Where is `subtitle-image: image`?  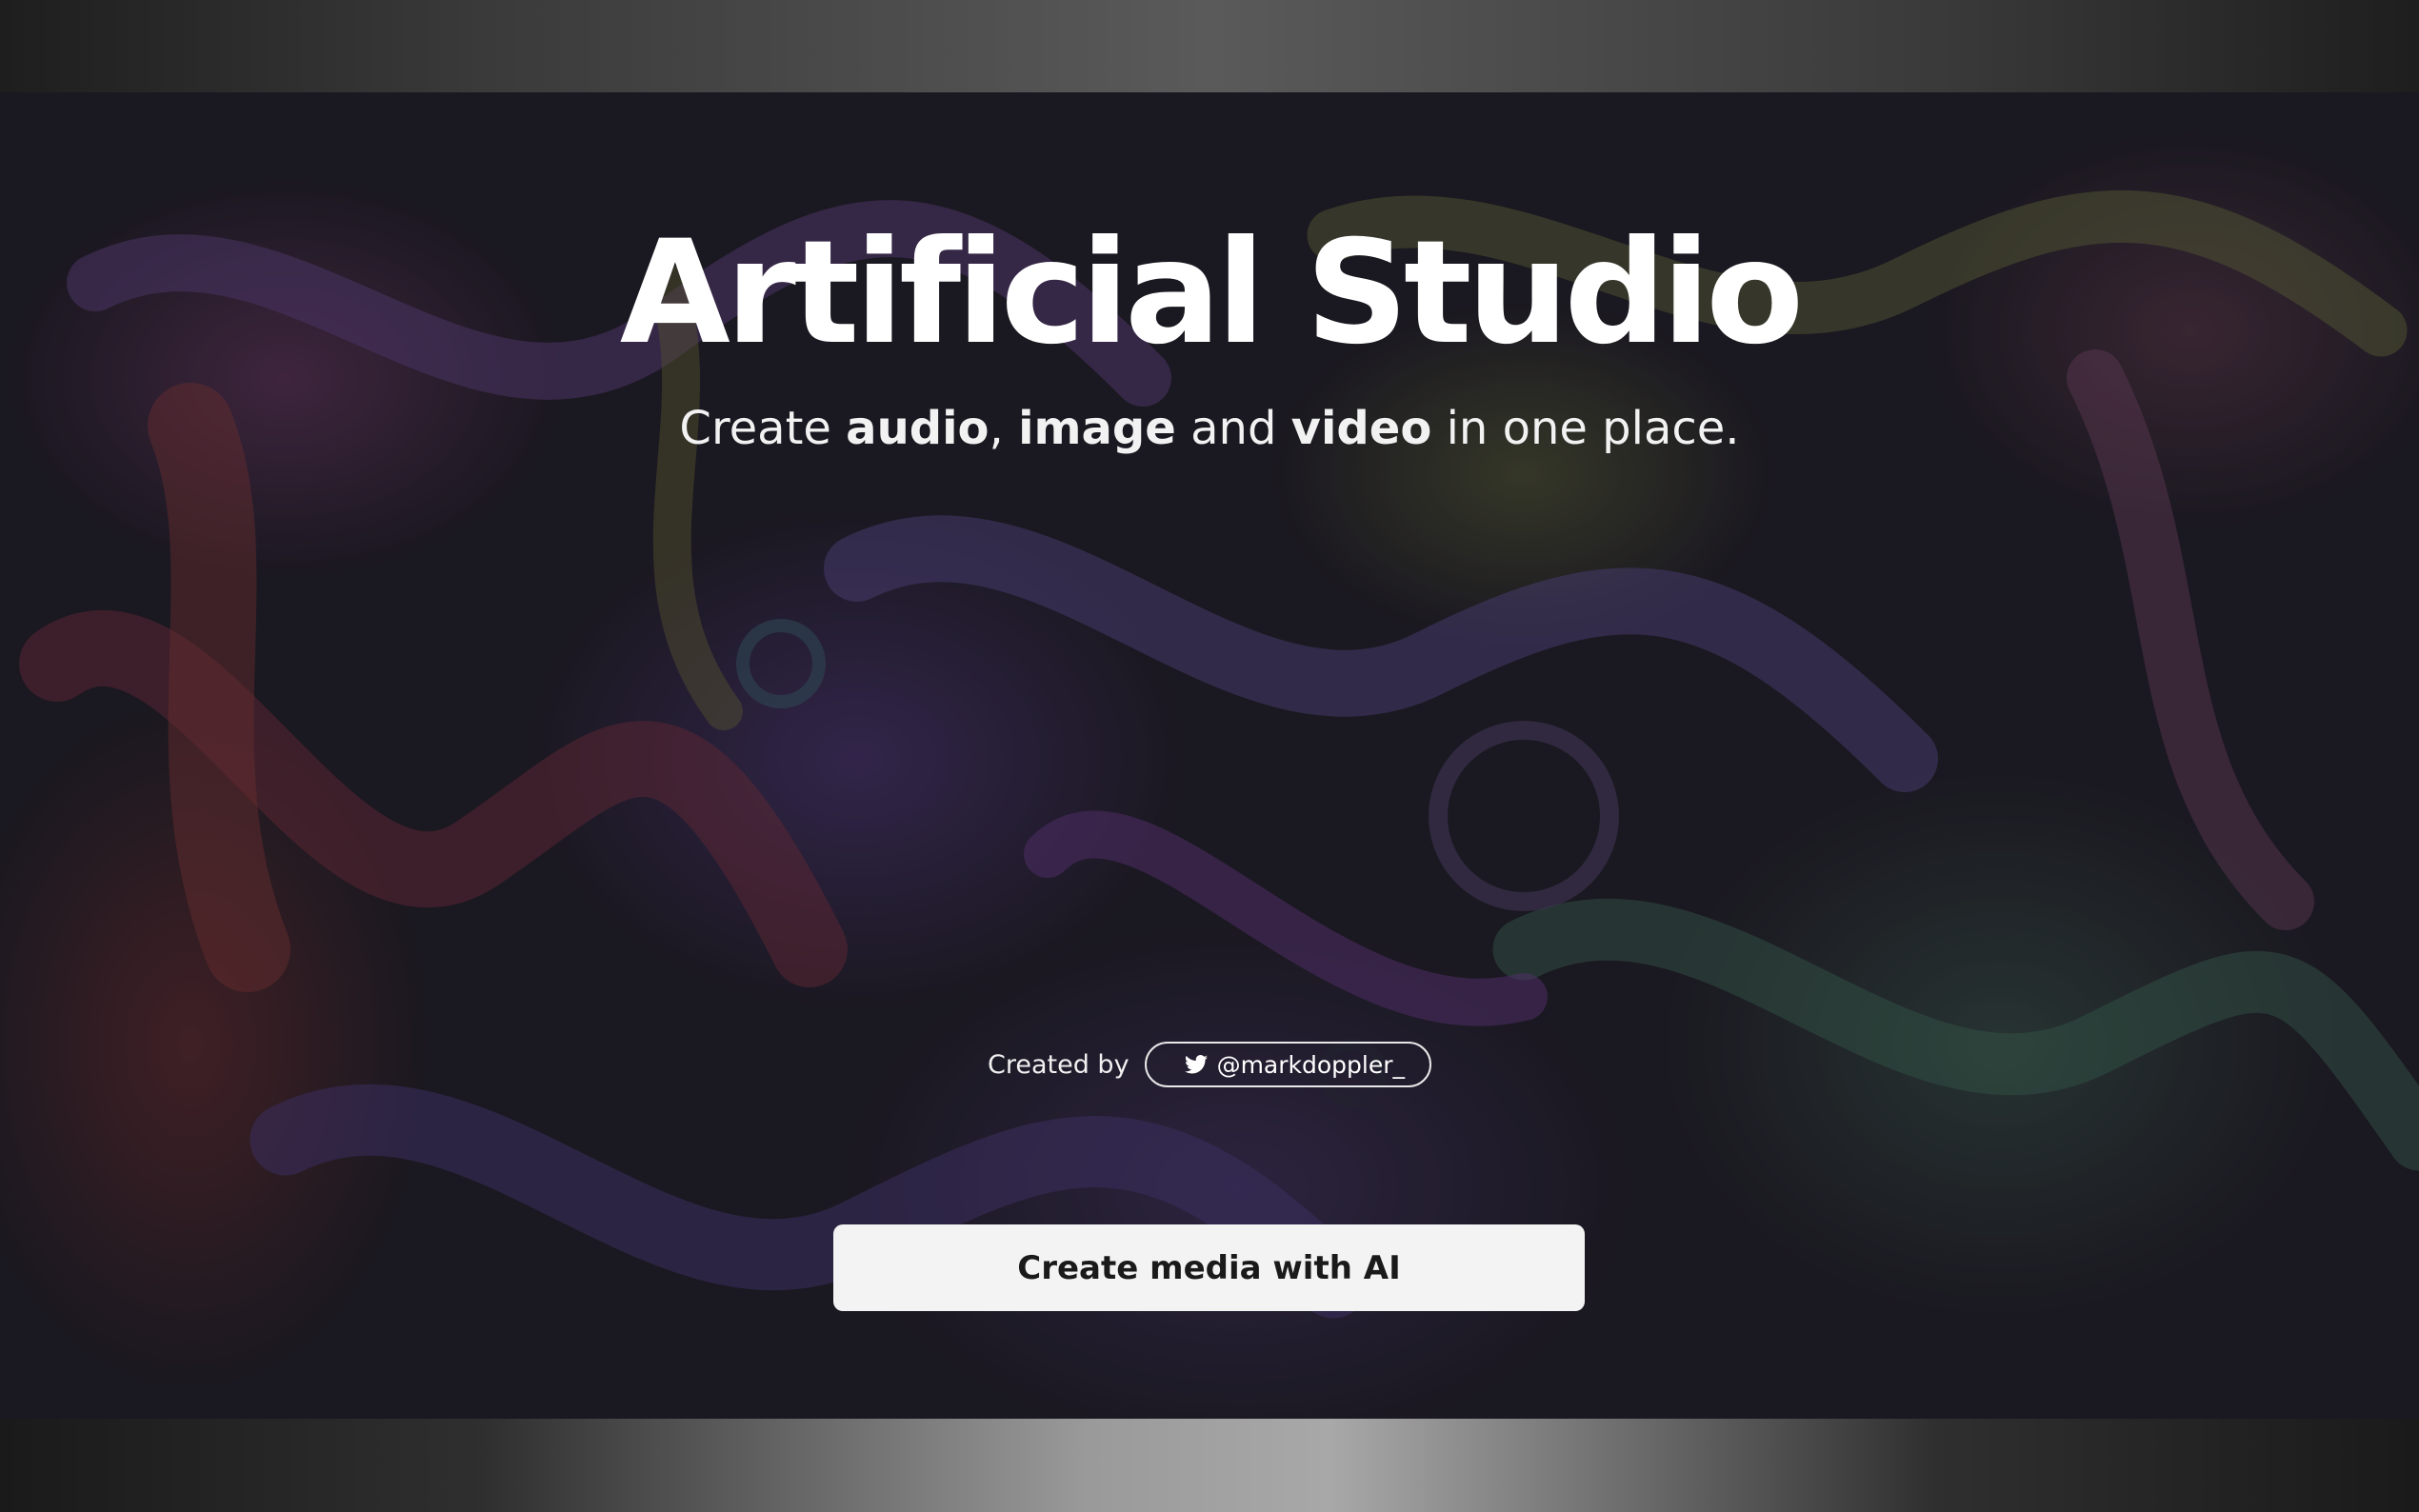 subtitle-image: image is located at coordinates (1097, 428).